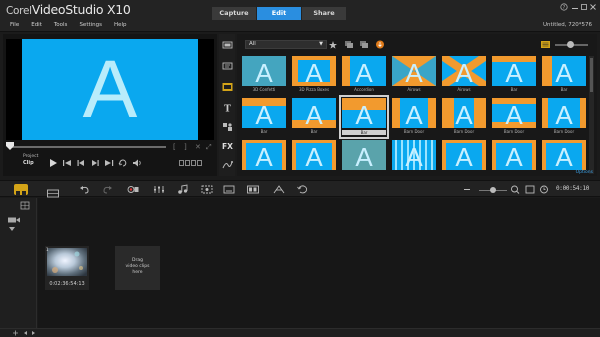 The image size is (600, 337). What do you see at coordinates (575, 7) in the screenshot?
I see `minimize-icon` at bounding box center [575, 7].